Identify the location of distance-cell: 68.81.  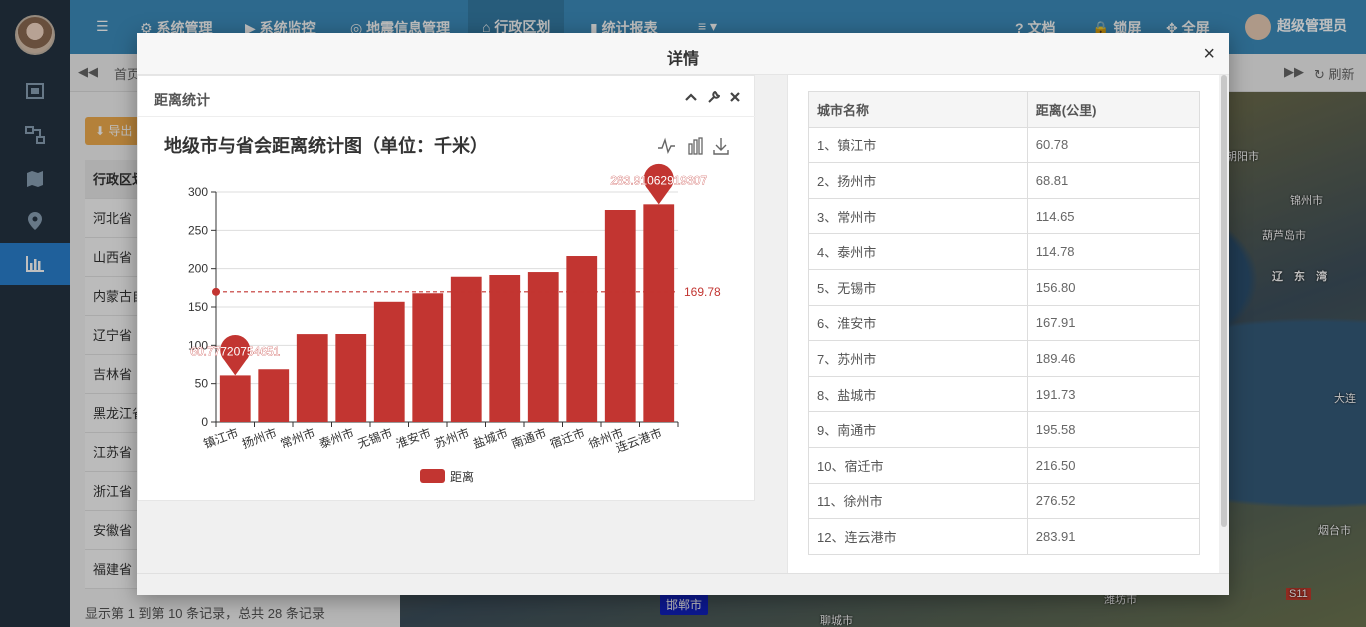
(1113, 180).